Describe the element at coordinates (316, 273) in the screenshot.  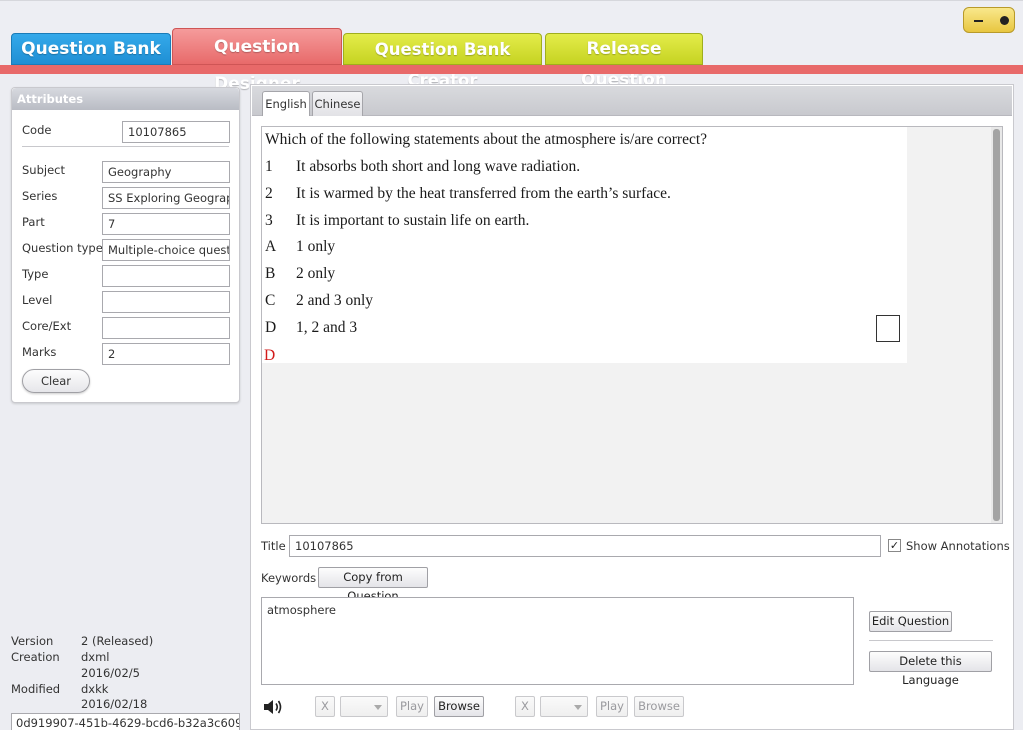
I see `option-text: 2 only` at that location.